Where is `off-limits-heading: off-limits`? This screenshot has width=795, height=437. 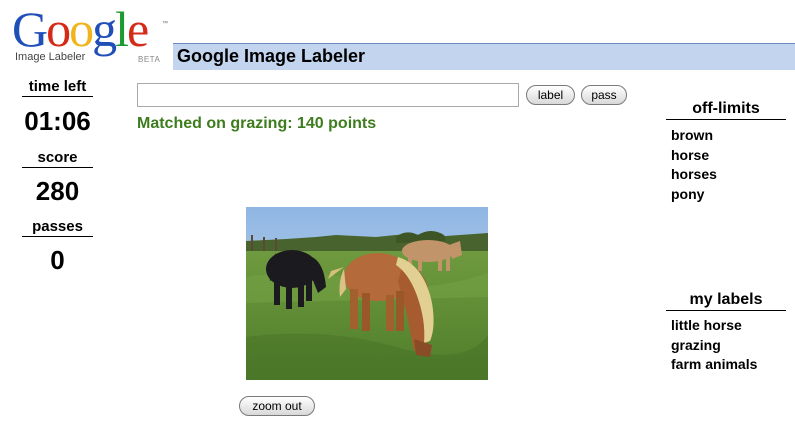
off-limits-heading: off-limits is located at coordinates (726, 110).